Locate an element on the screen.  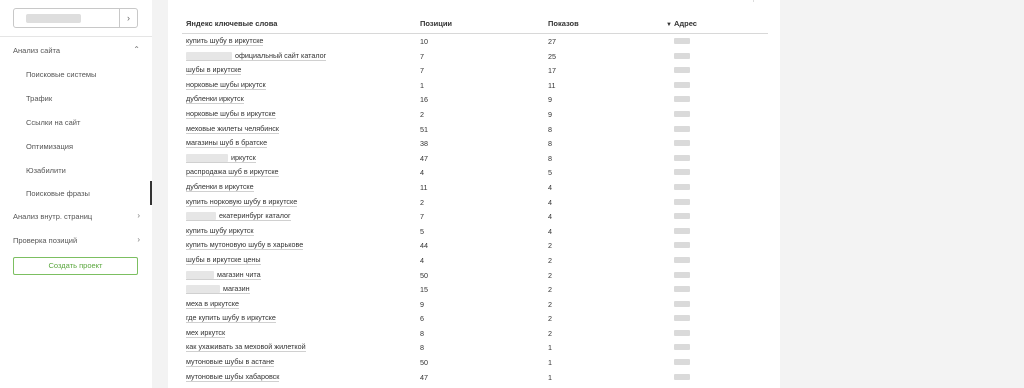
menu-section-internal-pages: Анализ внутр. страниц › is located at coordinates (76, 216).